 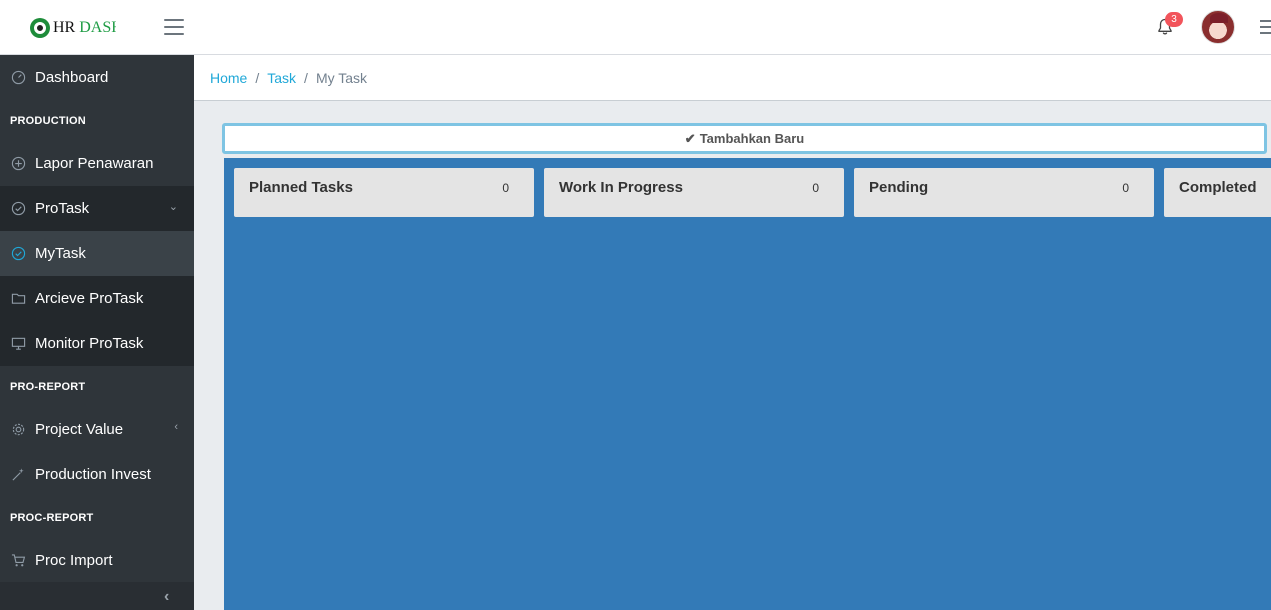 I want to click on sidebar-item-proc-import: Proc Import, so click(x=97, y=560).